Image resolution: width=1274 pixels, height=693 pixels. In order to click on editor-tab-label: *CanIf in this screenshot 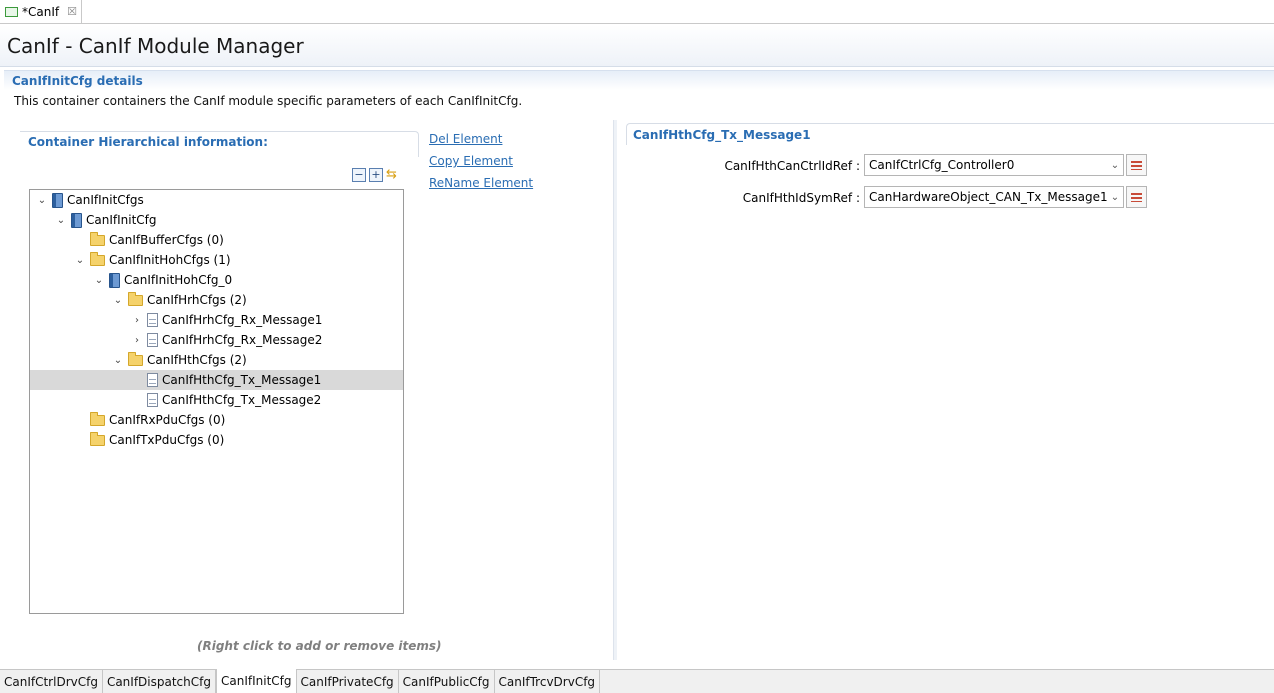, I will do `click(41, 11)`.